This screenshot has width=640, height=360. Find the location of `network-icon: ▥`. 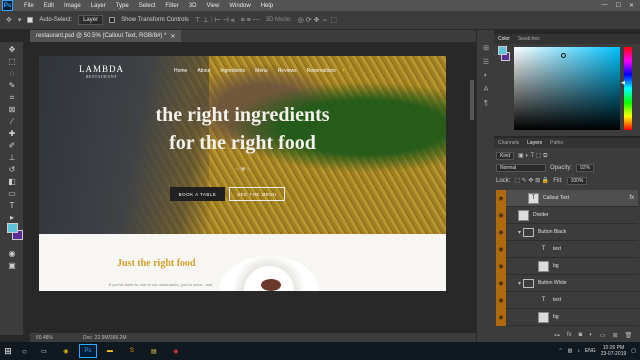

network-icon: ▥ is located at coordinates (570, 351).